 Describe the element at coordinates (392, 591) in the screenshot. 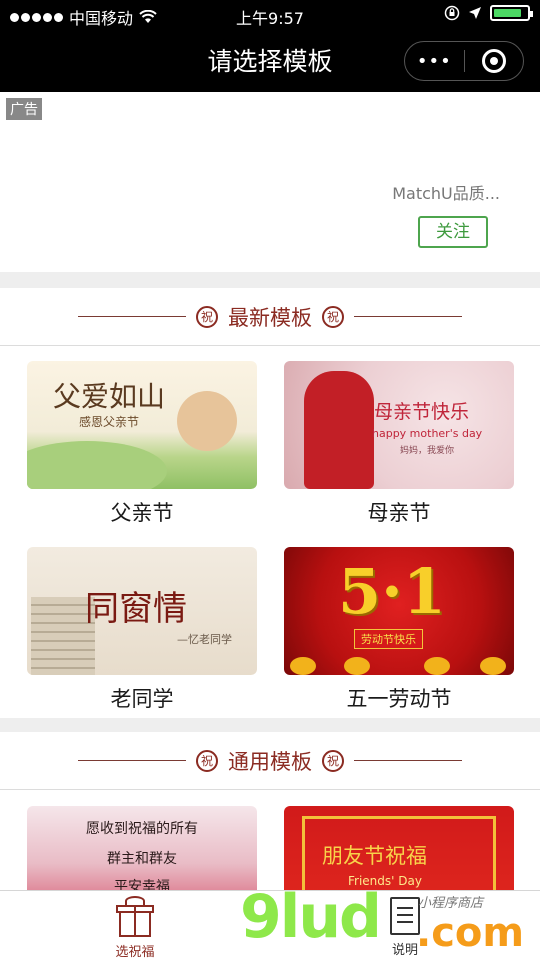

I see `thumbnail-title: 5·1` at that location.